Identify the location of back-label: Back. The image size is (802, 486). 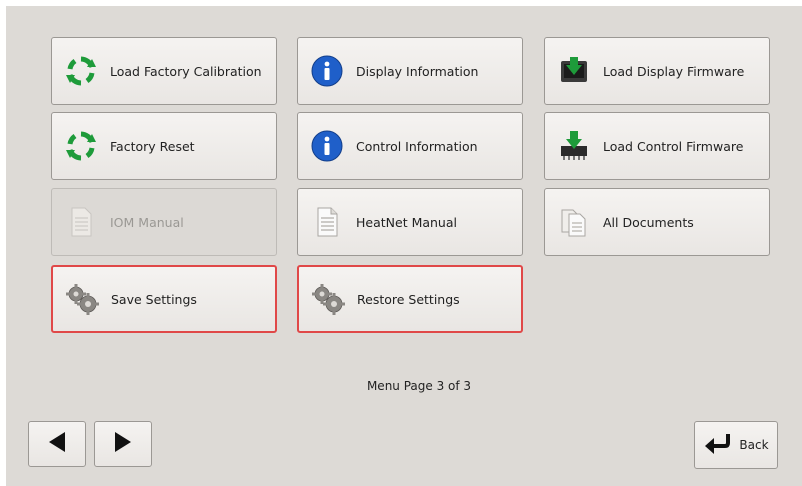
(754, 445).